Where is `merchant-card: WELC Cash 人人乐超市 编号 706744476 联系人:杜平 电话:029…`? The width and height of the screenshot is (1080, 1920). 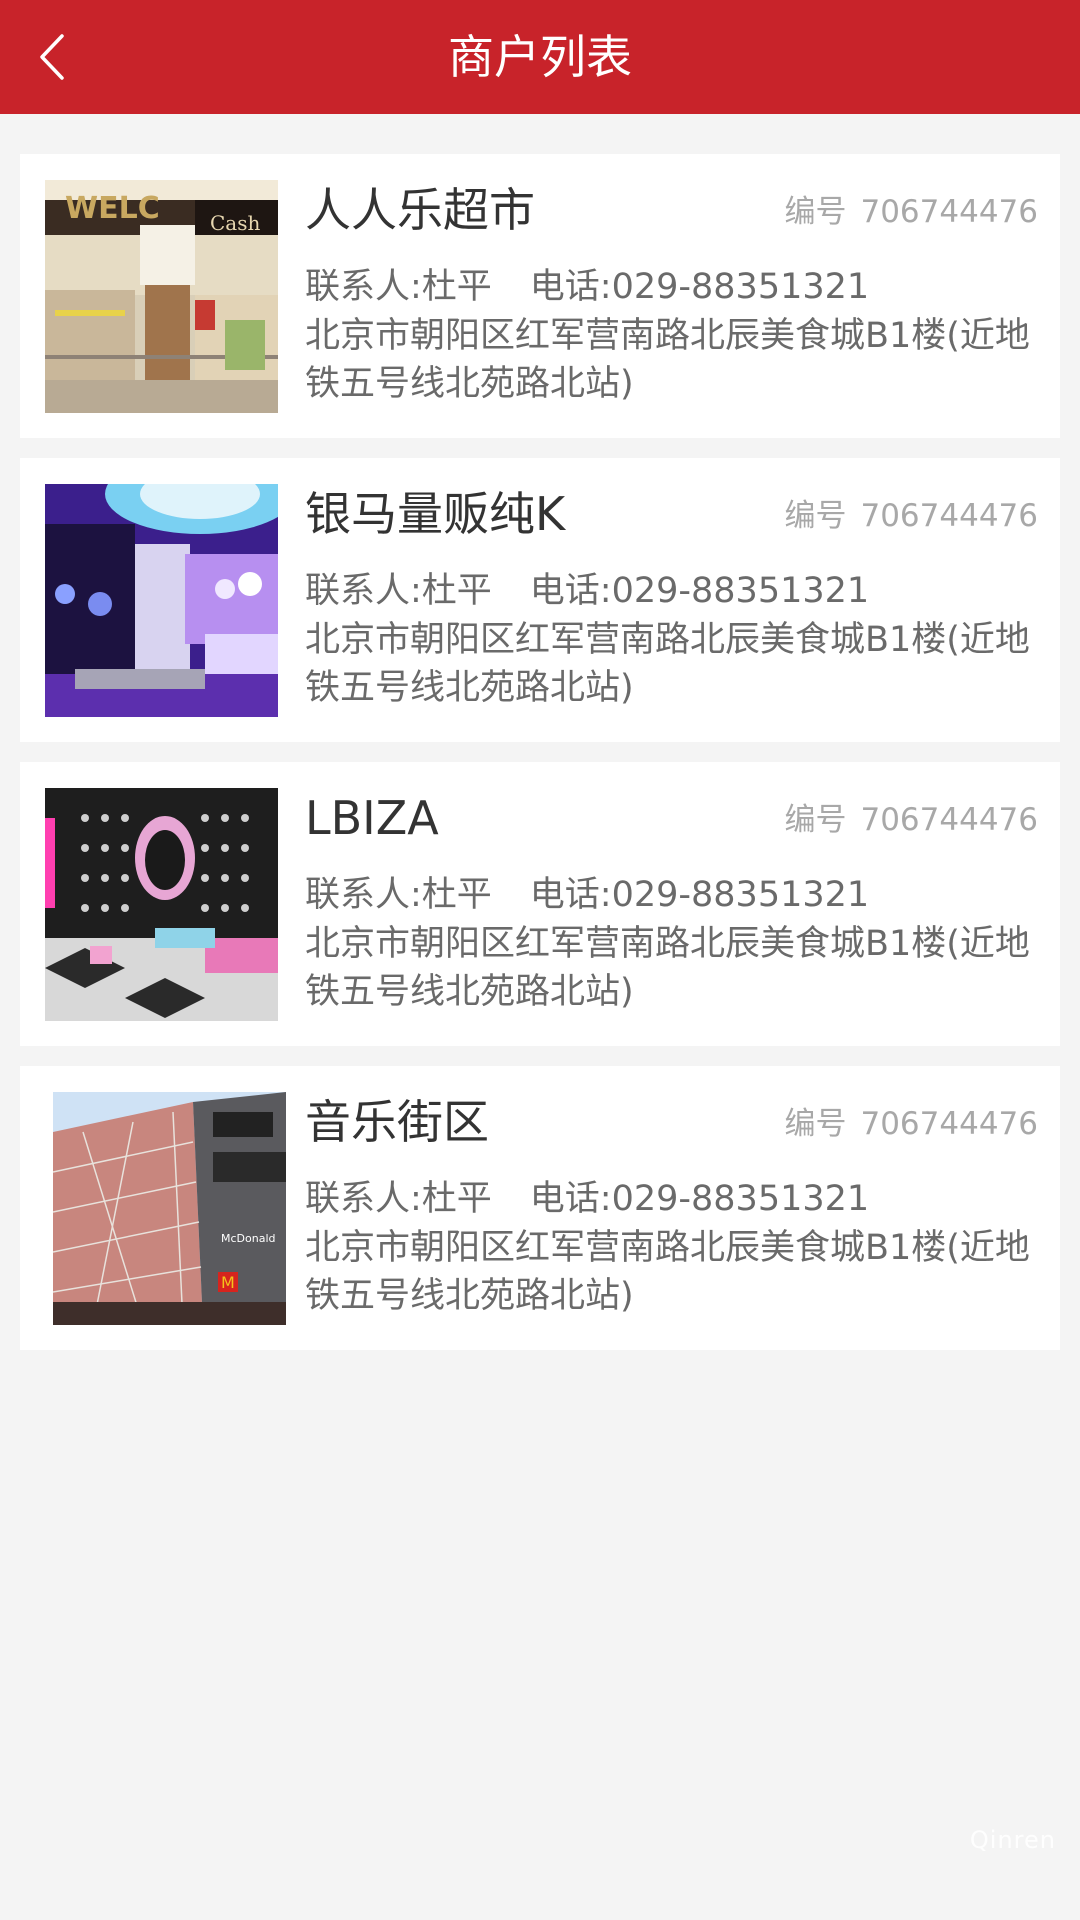 merchant-card: WELC Cash 人人乐超市 编号 706744476 联系人:杜平 电话:029… is located at coordinates (540, 296).